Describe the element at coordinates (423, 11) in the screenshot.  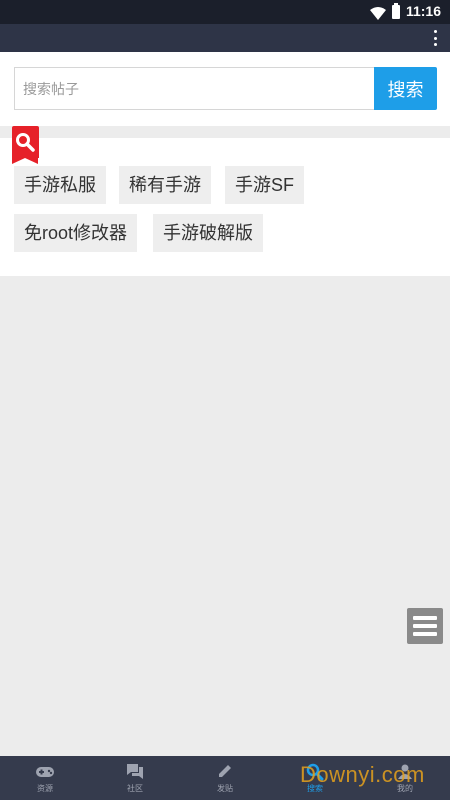
I see `status-time: 11:16` at that location.